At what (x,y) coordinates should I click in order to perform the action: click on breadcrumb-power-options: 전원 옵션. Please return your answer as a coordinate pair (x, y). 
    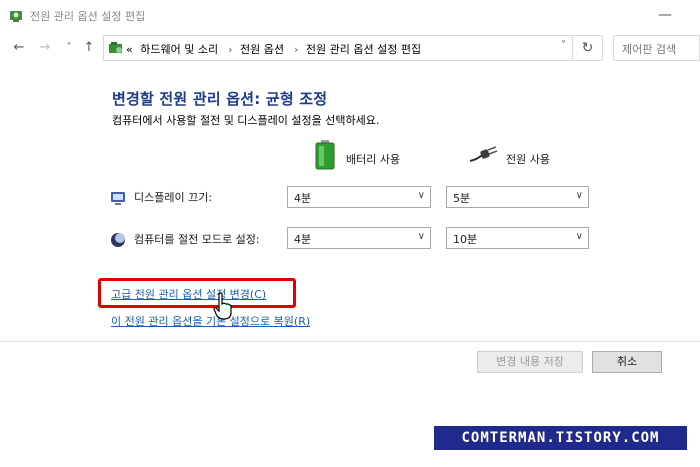
    Looking at the image, I should click on (262, 49).